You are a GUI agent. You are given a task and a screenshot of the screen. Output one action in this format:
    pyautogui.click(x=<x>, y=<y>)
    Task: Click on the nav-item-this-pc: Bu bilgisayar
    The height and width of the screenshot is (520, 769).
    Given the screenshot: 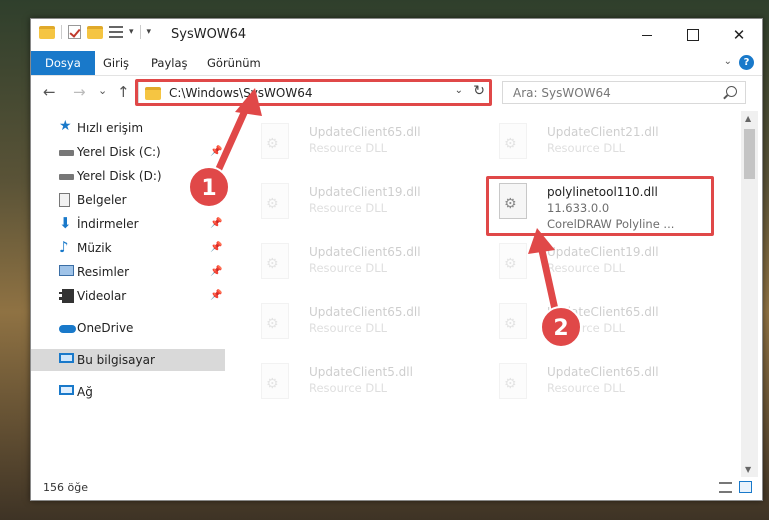 What is the action you would take?
    pyautogui.click(x=128, y=360)
    